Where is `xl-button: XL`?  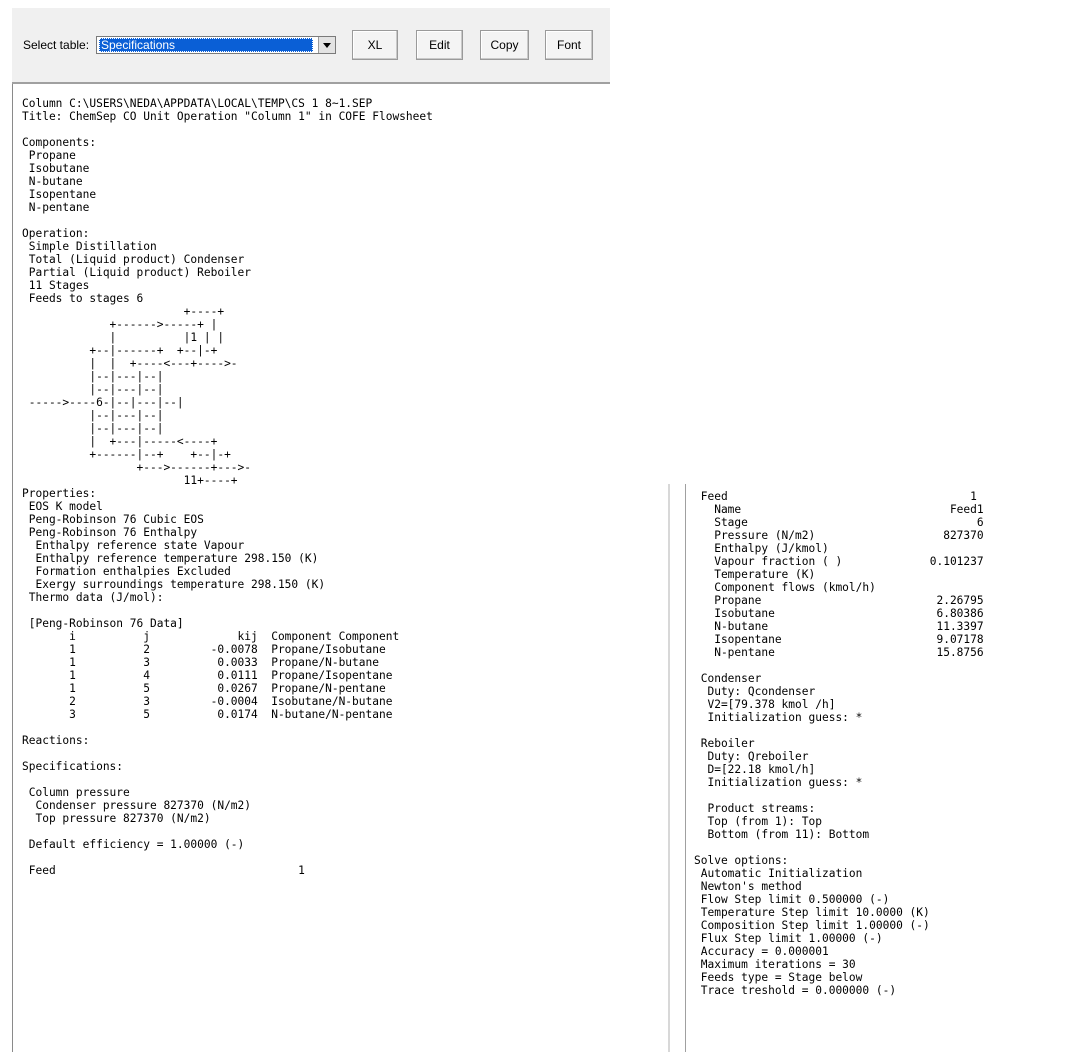
xl-button: XL is located at coordinates (375, 45).